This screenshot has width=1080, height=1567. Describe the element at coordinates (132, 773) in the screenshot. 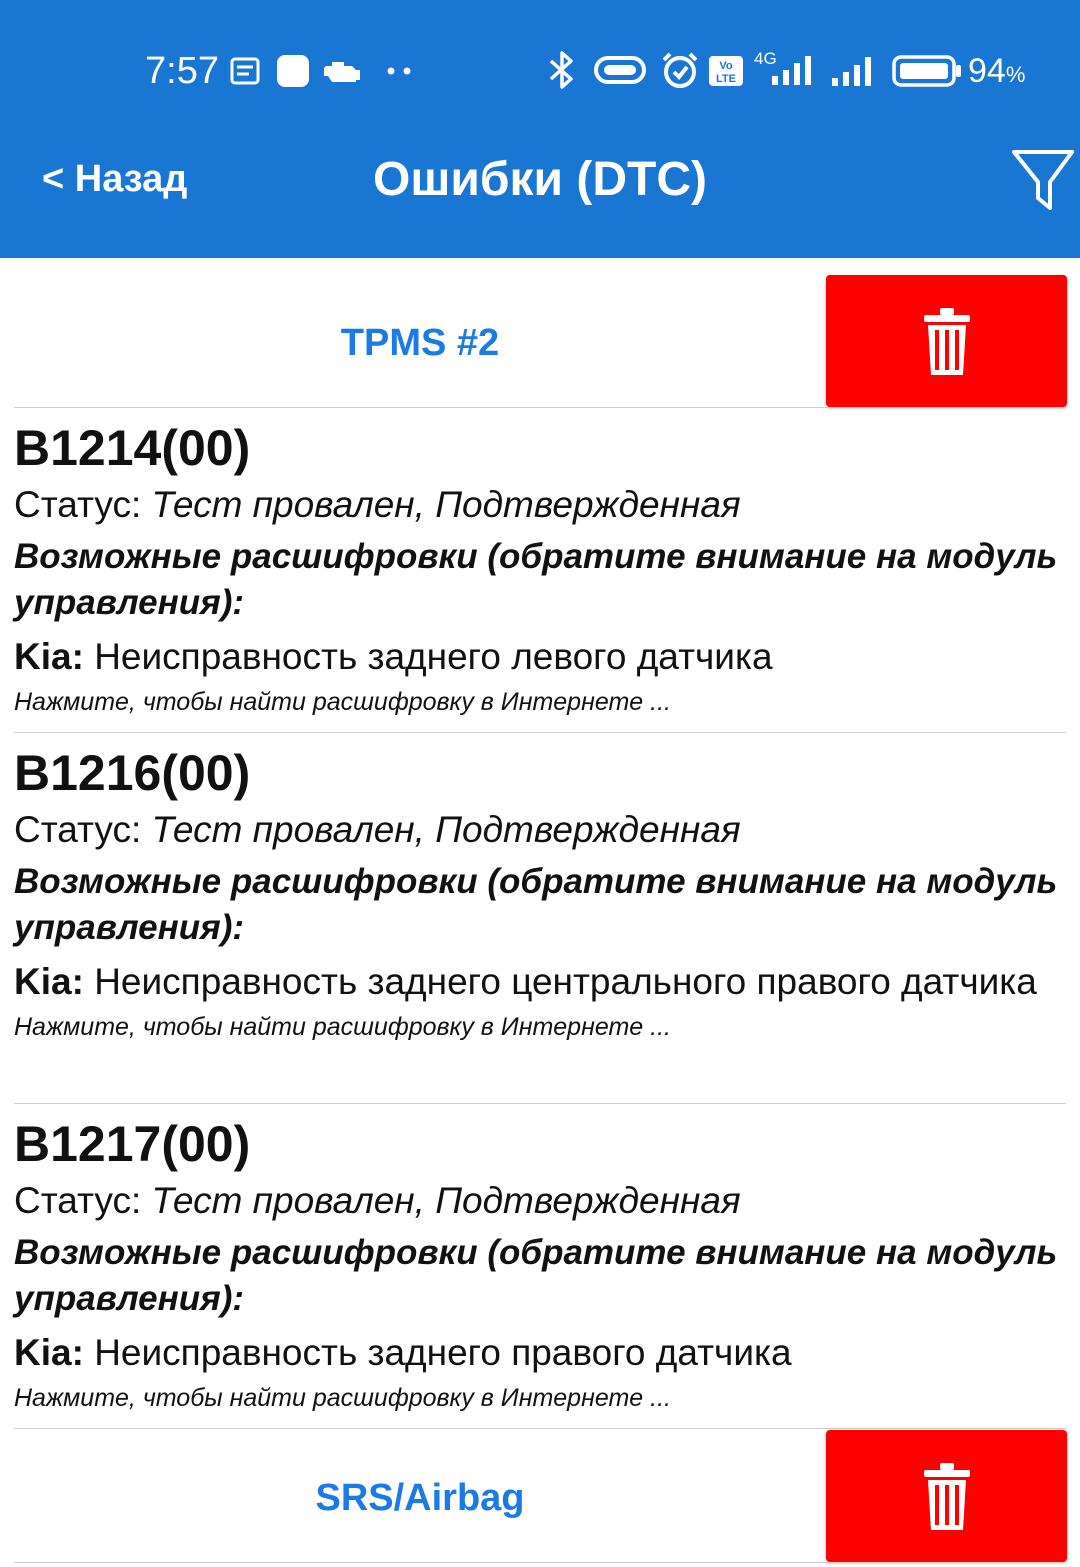

I see `dtc-code: B1216(00)` at that location.